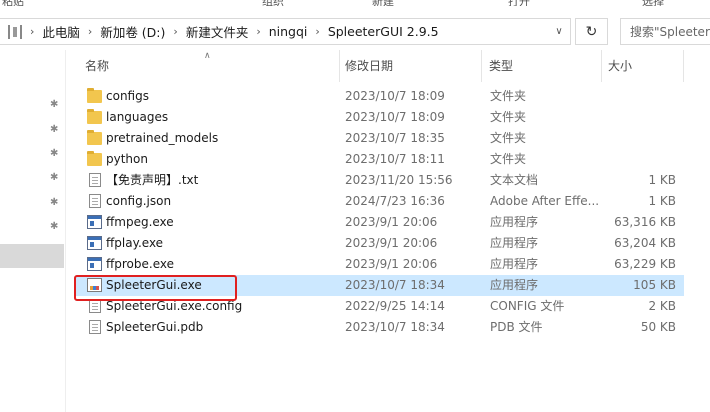 The height and width of the screenshot is (412, 710). Describe the element at coordinates (140, 222) in the screenshot. I see `file-name: ffmpeg.exe` at that location.